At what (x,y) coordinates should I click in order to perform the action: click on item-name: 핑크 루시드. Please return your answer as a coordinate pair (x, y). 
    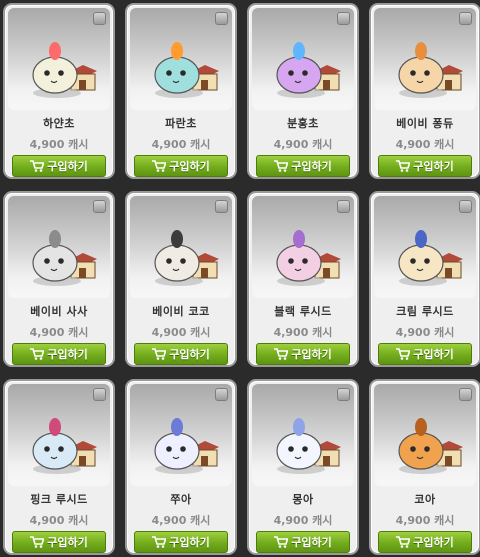
    Looking at the image, I should click on (59, 499).